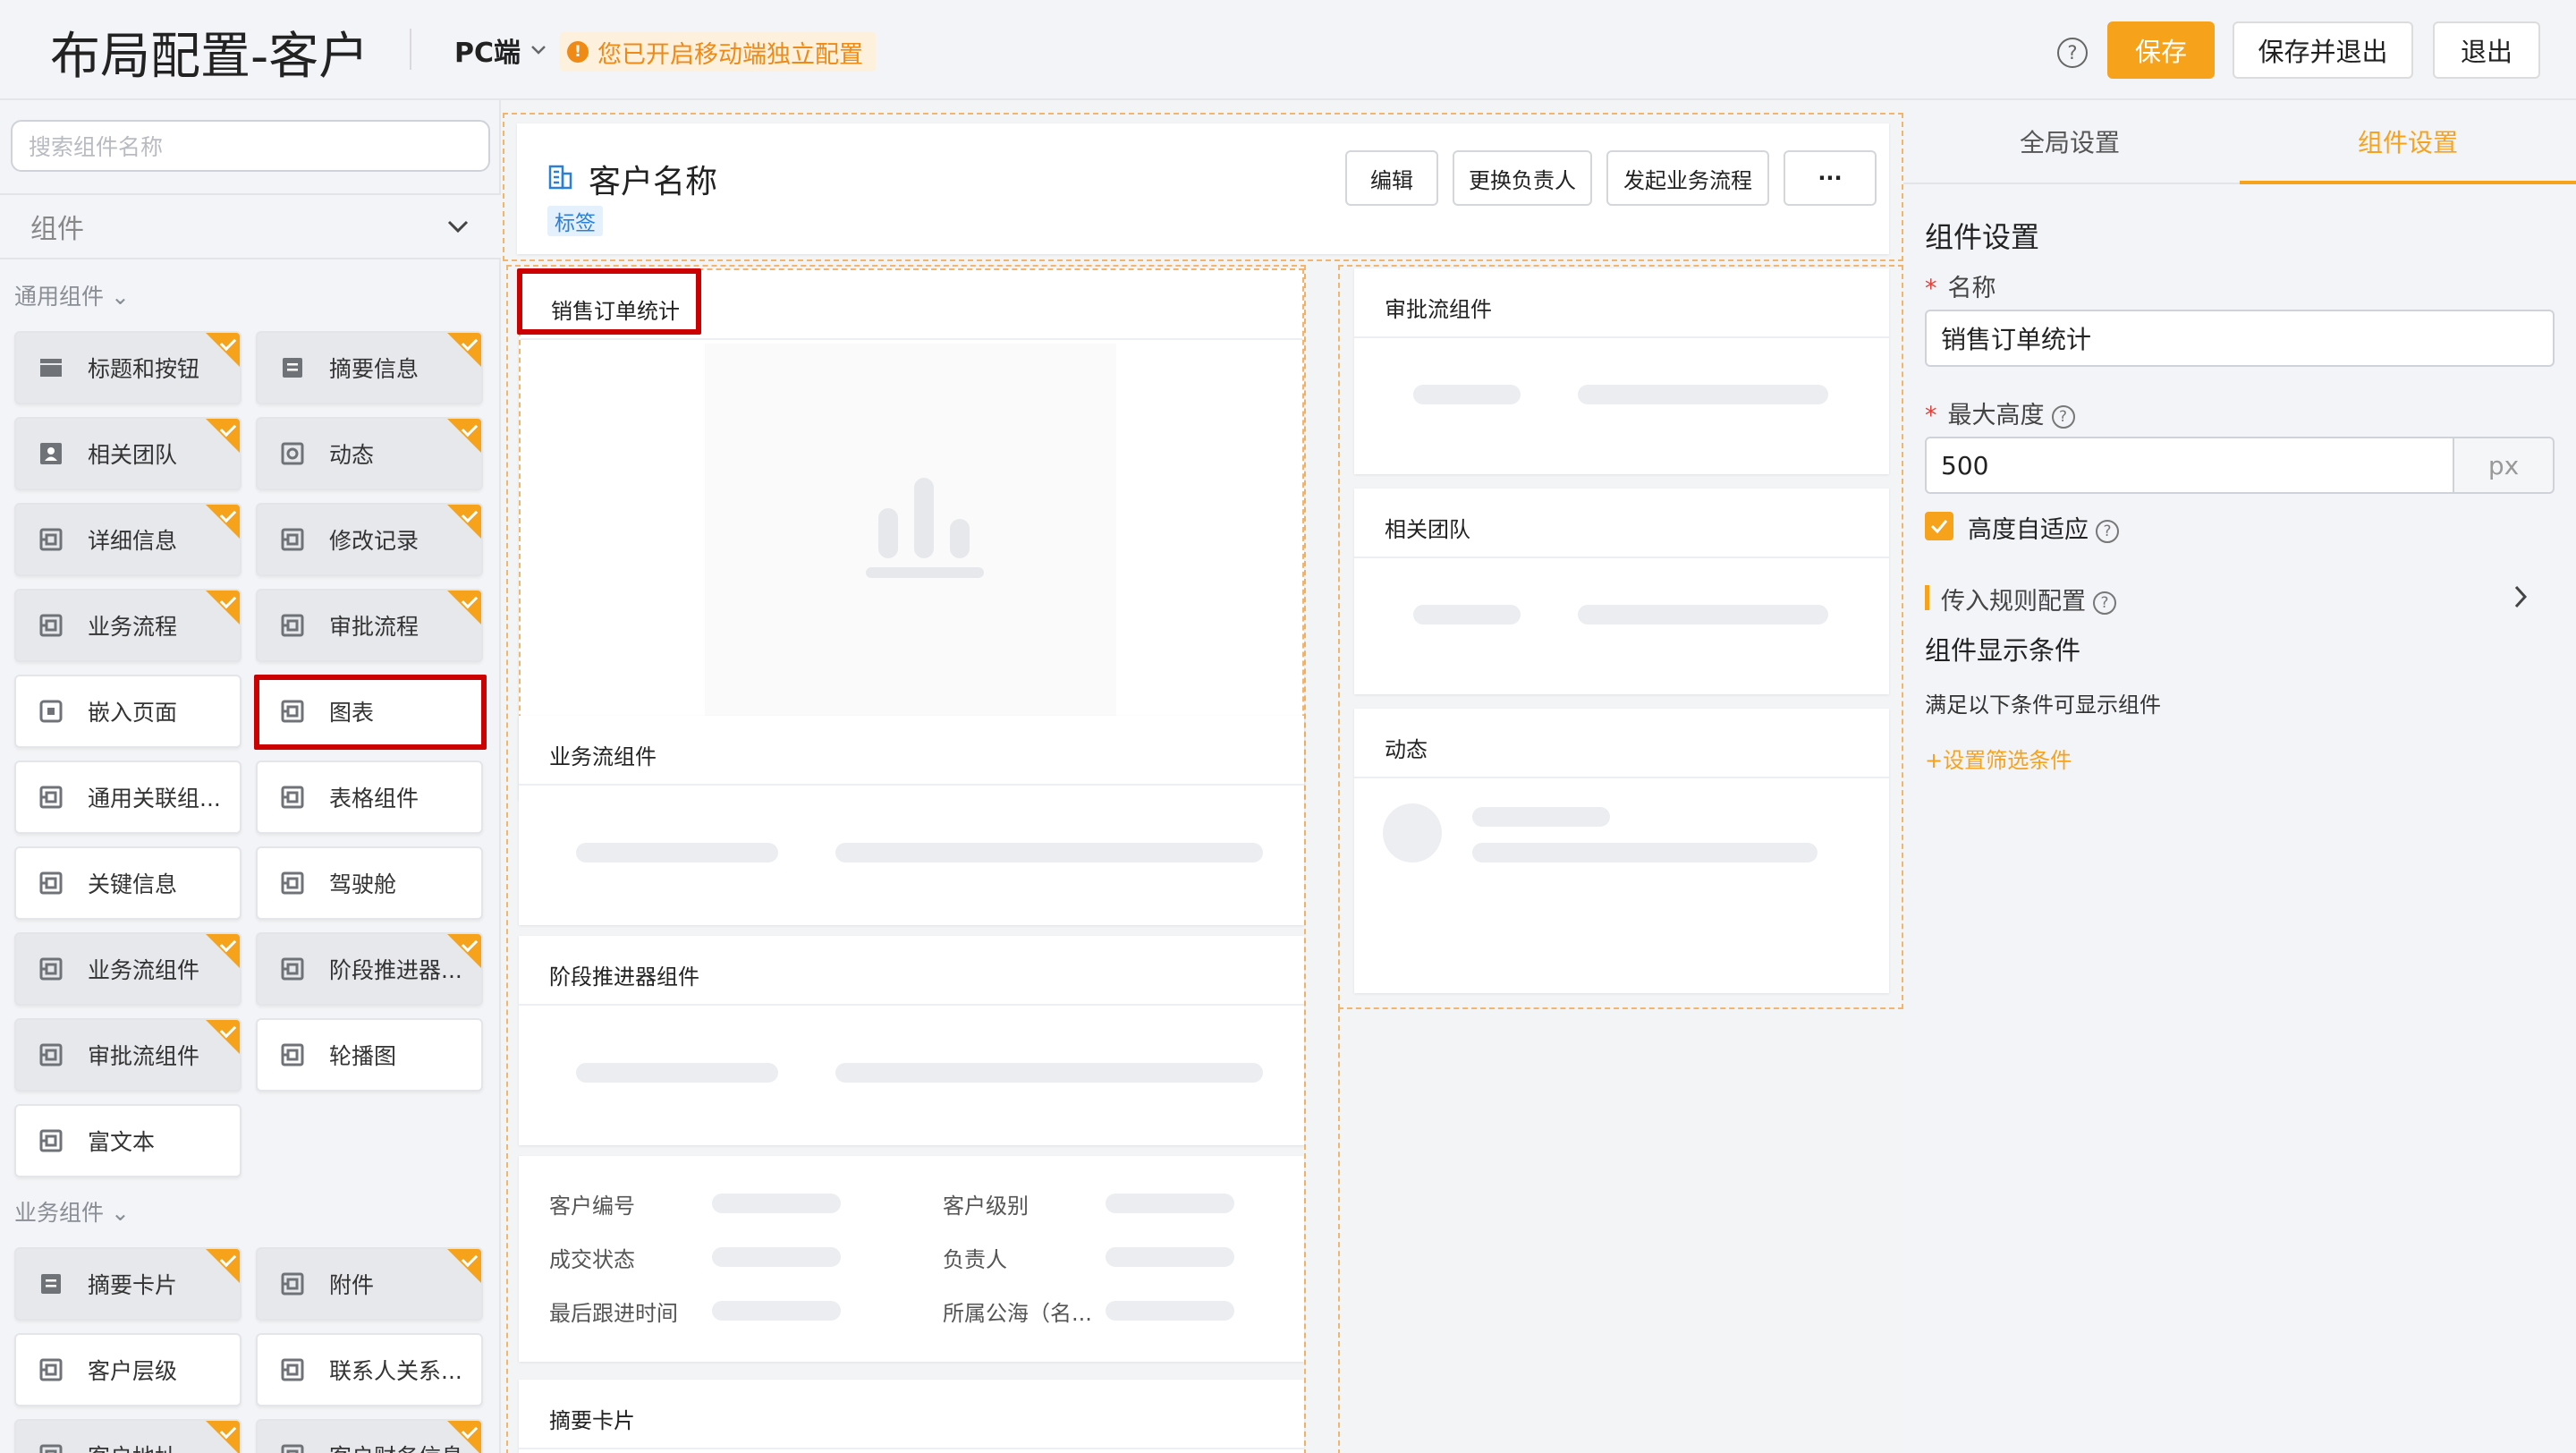  What do you see at coordinates (911, 1416) in the screenshot?
I see `summary-card: 摘要卡片` at bounding box center [911, 1416].